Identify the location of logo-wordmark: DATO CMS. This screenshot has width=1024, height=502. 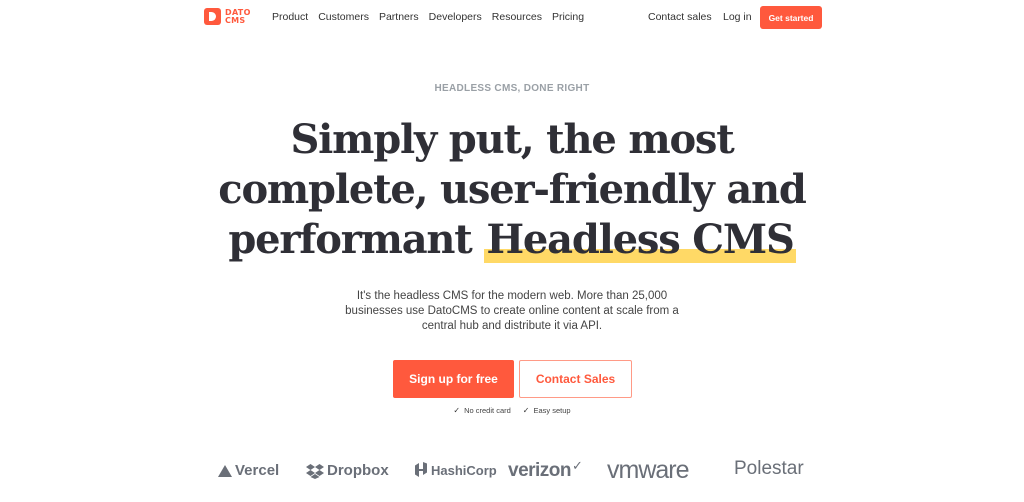
(240, 16).